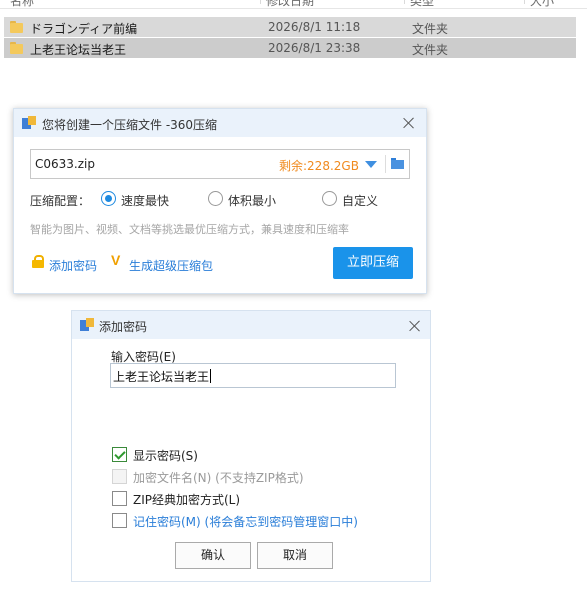 Image resolution: width=587 pixels, height=602 pixels. I want to click on column-type: 类型, so click(422, 4).